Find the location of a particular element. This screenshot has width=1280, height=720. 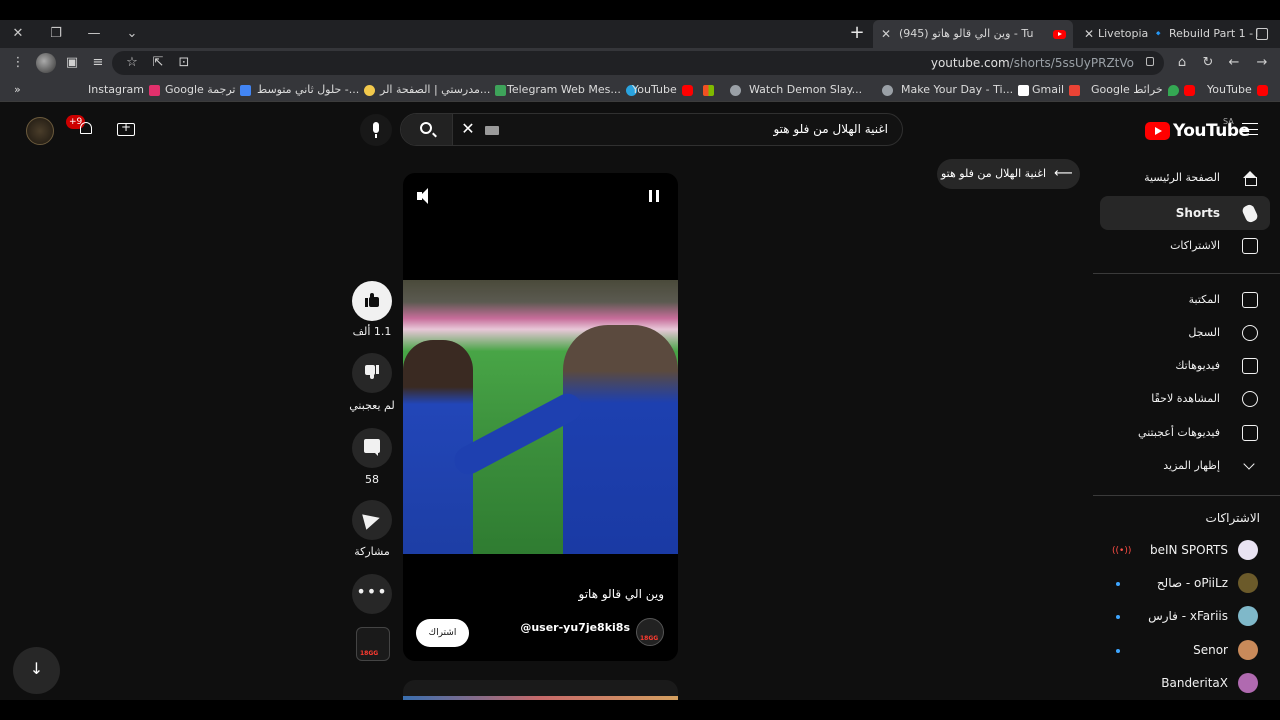

channel-avatar: 18GG is located at coordinates (650, 632).